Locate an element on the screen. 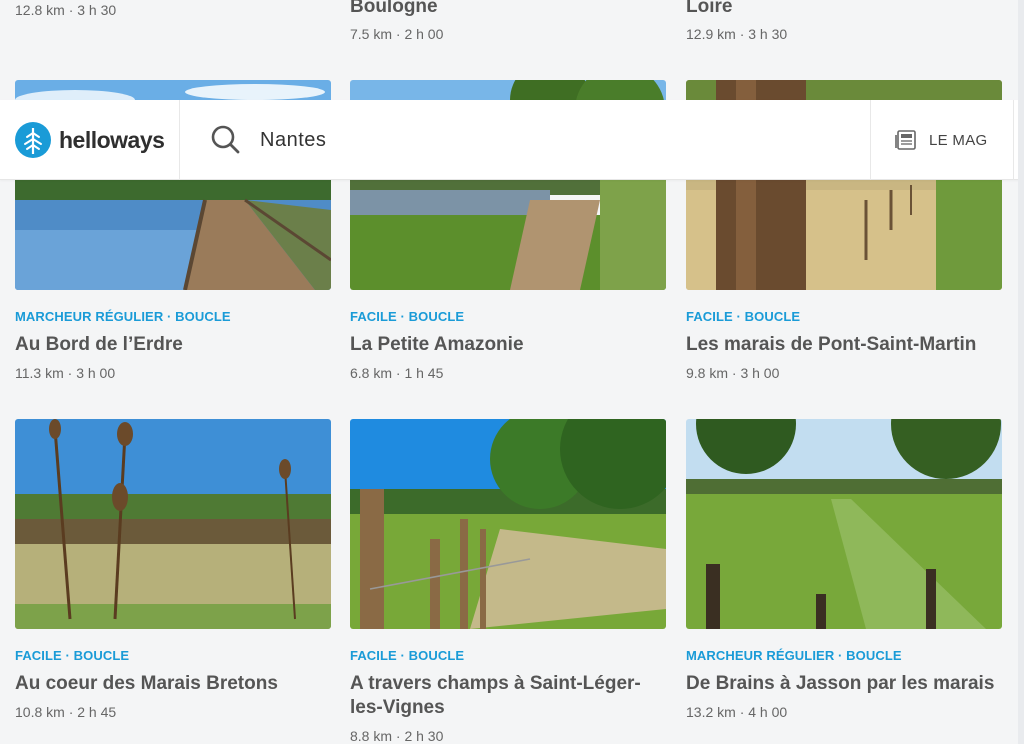 This screenshot has height=744, width=1024. card-title: Loire is located at coordinates (844, 9).